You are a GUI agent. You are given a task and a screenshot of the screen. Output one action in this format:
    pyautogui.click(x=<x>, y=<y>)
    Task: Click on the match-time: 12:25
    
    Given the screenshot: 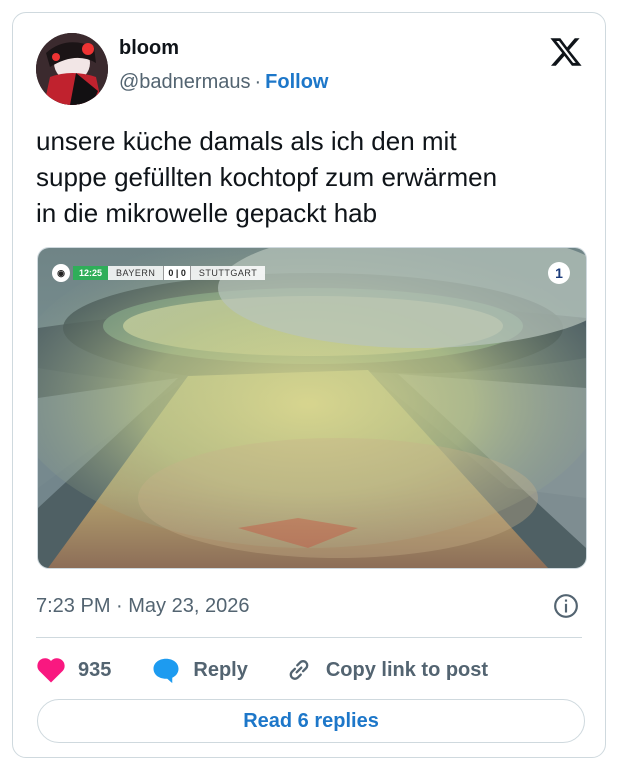 What is the action you would take?
    pyautogui.click(x=91, y=273)
    